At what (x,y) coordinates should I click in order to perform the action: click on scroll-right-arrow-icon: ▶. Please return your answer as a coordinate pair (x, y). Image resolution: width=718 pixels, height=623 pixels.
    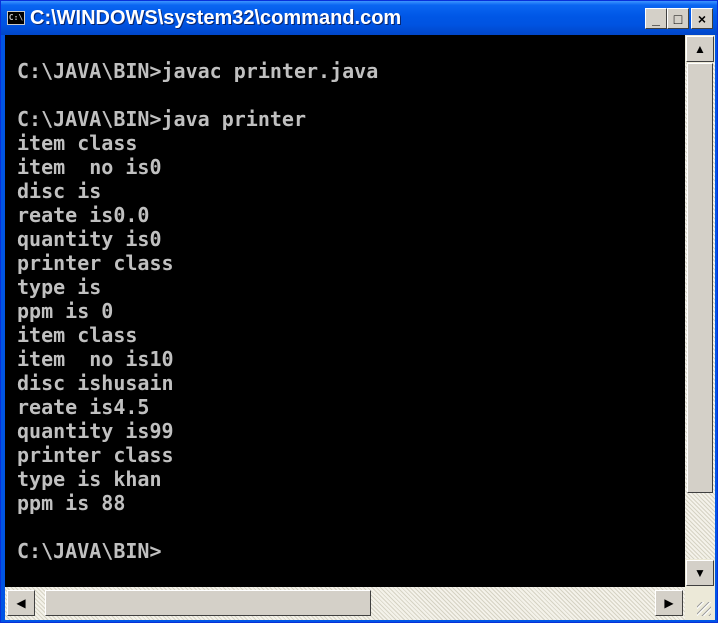
    Looking at the image, I should click on (669, 603).